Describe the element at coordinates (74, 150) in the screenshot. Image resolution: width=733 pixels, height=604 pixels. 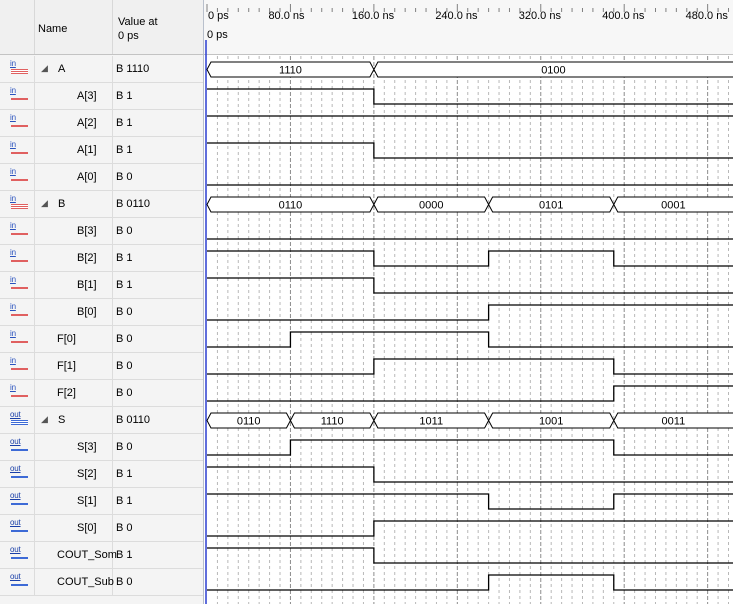
I see `signal-name-cell: A[1]` at that location.